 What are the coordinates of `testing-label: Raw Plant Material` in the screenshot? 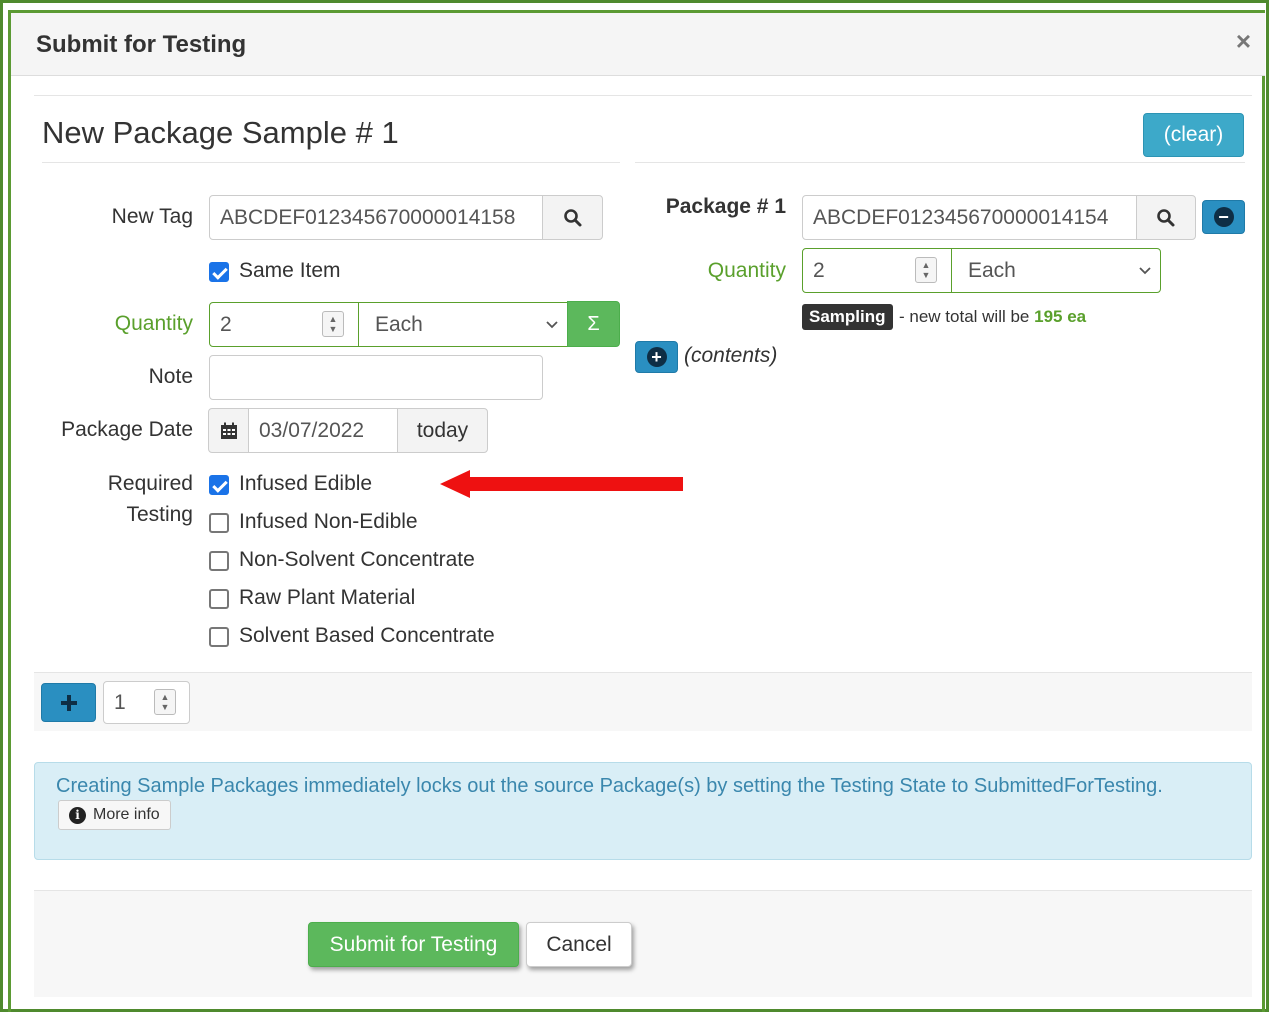 It's located at (327, 597).